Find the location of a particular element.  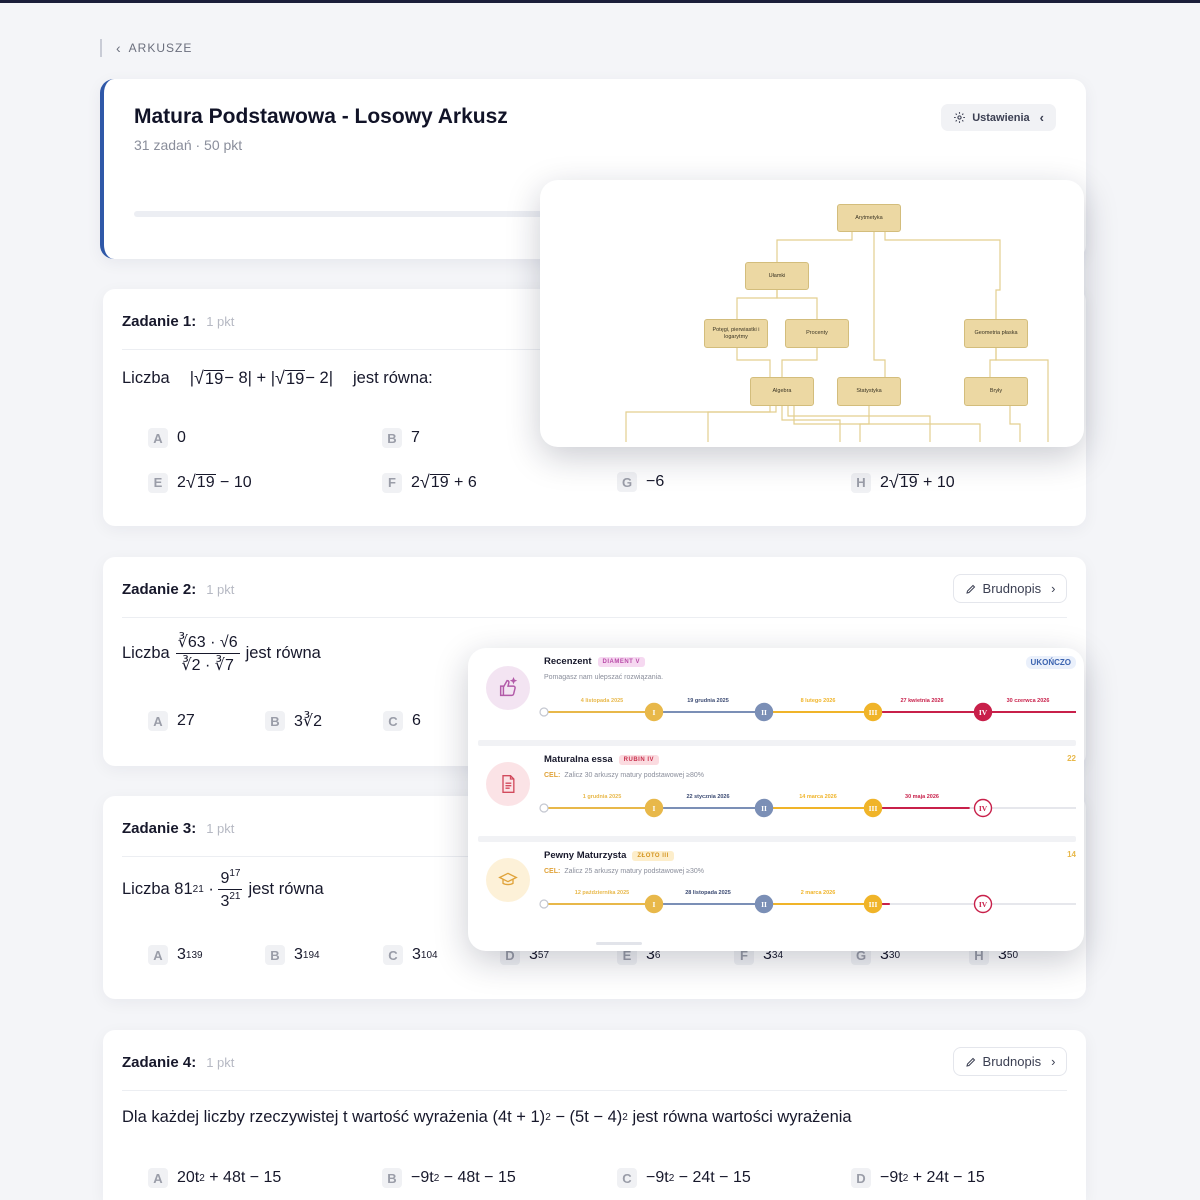

answer-option: E 2 √ 19 − 10 is located at coordinates (200, 482).